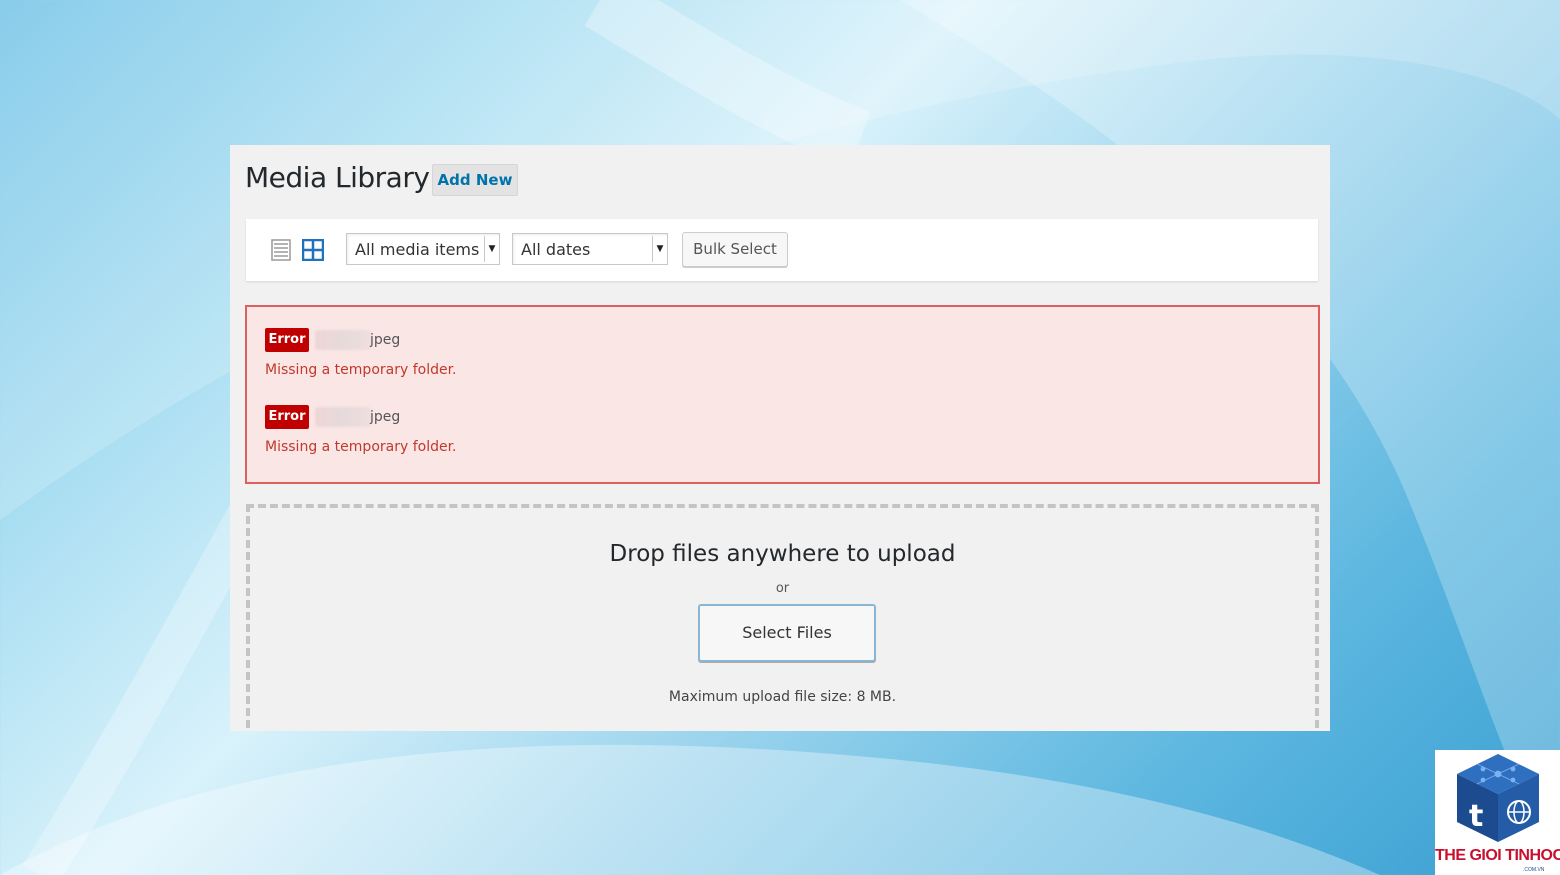  What do you see at coordinates (475, 180) in the screenshot?
I see `add-new-button: Add New` at bounding box center [475, 180].